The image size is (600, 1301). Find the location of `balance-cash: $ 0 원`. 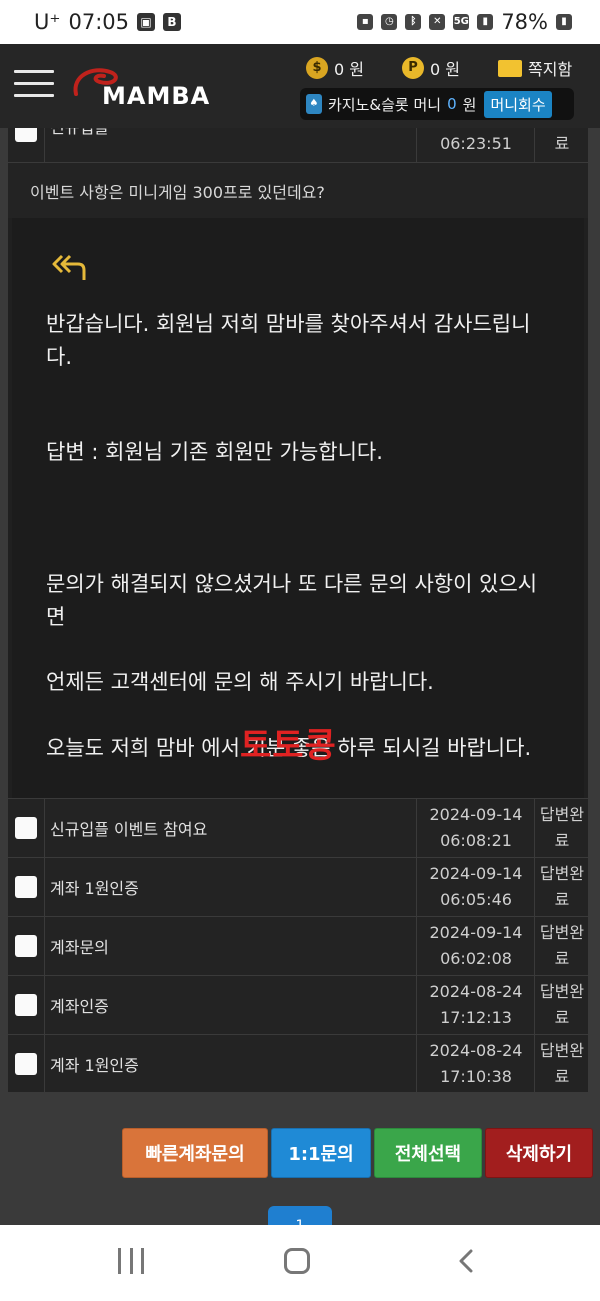

balance-cash: $ 0 원 is located at coordinates (335, 68).